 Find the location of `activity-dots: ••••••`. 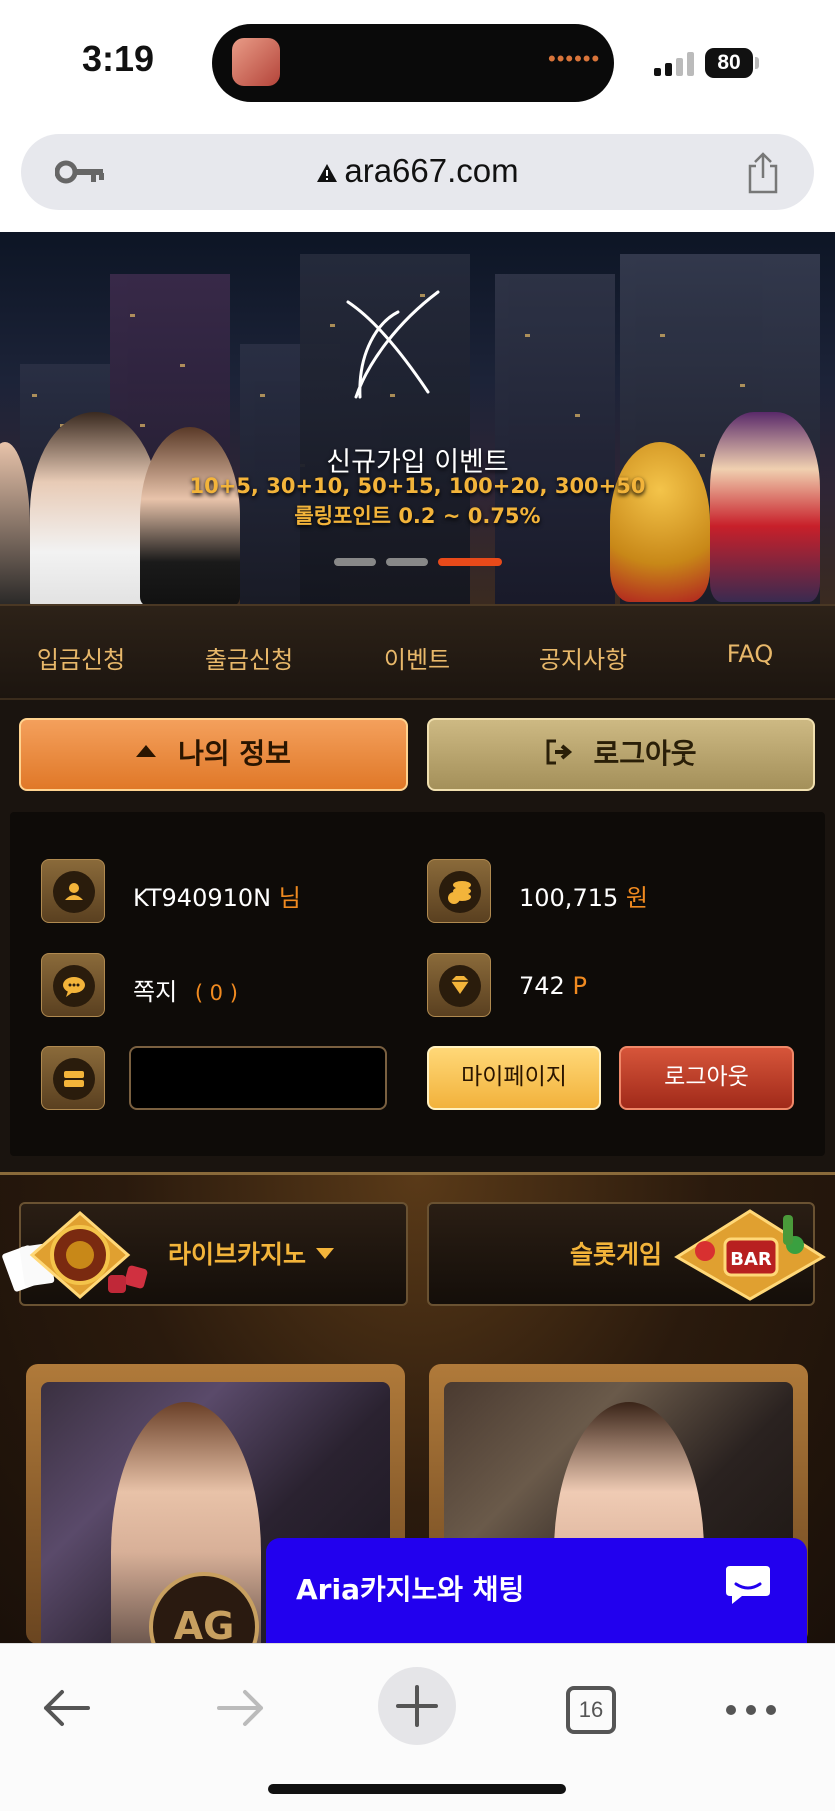

activity-dots: •••••• is located at coordinates (574, 58).